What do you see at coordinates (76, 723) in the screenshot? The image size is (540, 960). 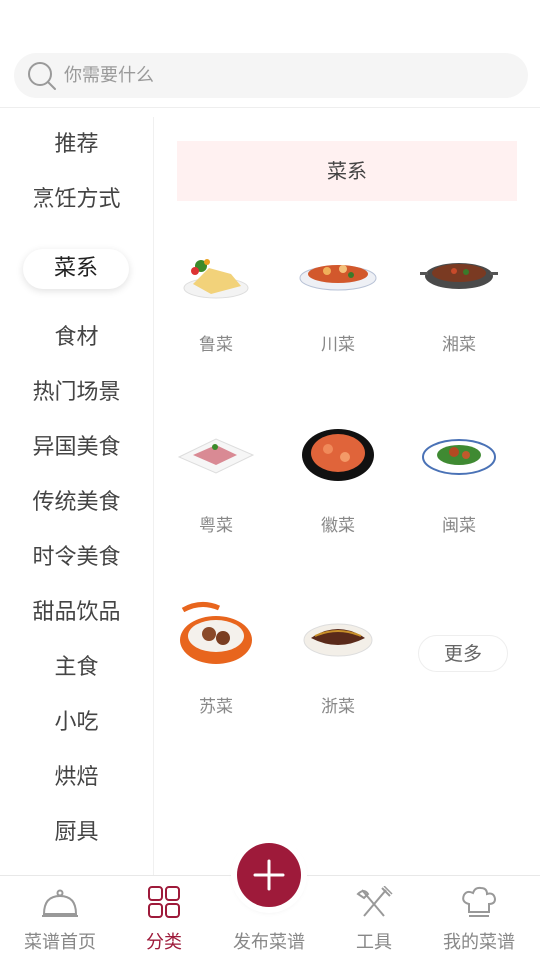 I see `sidebar-item-snacks: 小吃` at bounding box center [76, 723].